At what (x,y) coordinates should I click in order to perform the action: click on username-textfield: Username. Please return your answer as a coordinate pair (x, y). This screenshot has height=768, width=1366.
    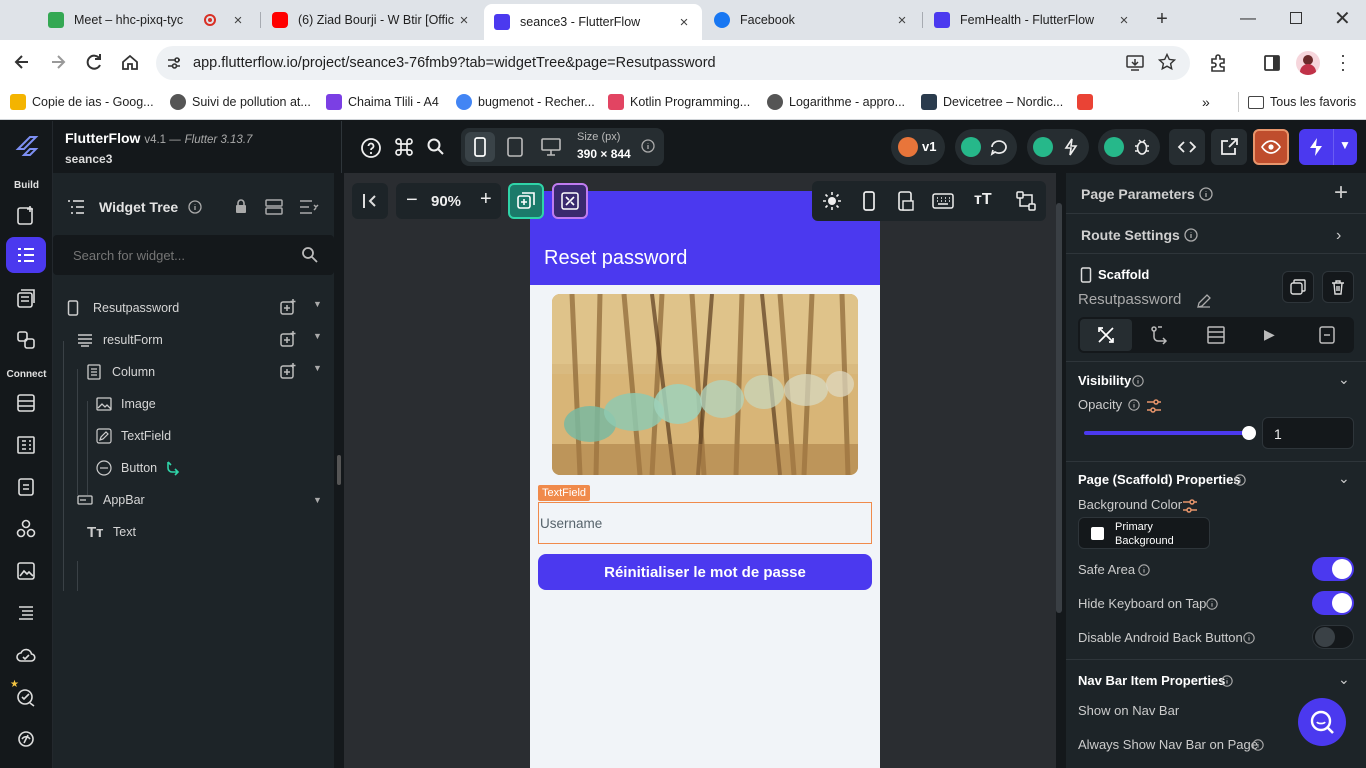
    Looking at the image, I should click on (705, 523).